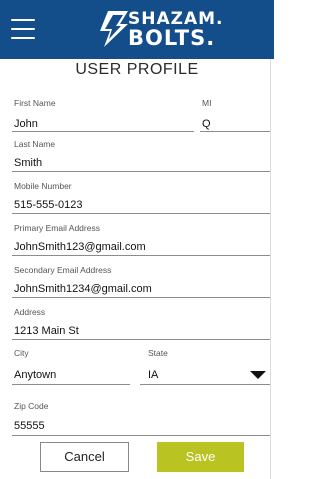 Image resolution: width=320 pixels, height=479 pixels. What do you see at coordinates (172, 38) in the screenshot?
I see `logo-text-line2: BOLTS.` at bounding box center [172, 38].